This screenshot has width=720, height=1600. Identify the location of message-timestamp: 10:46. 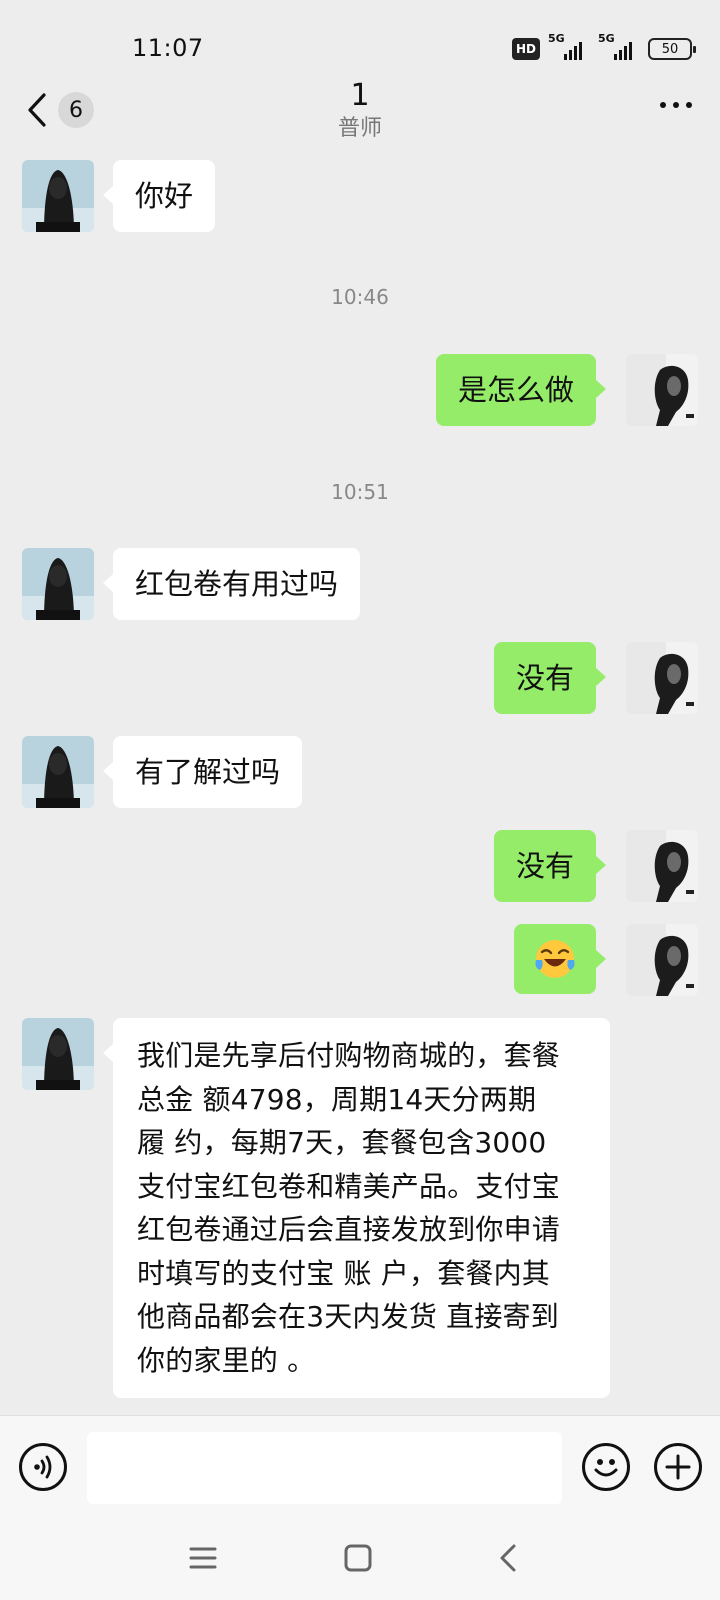
(360, 297).